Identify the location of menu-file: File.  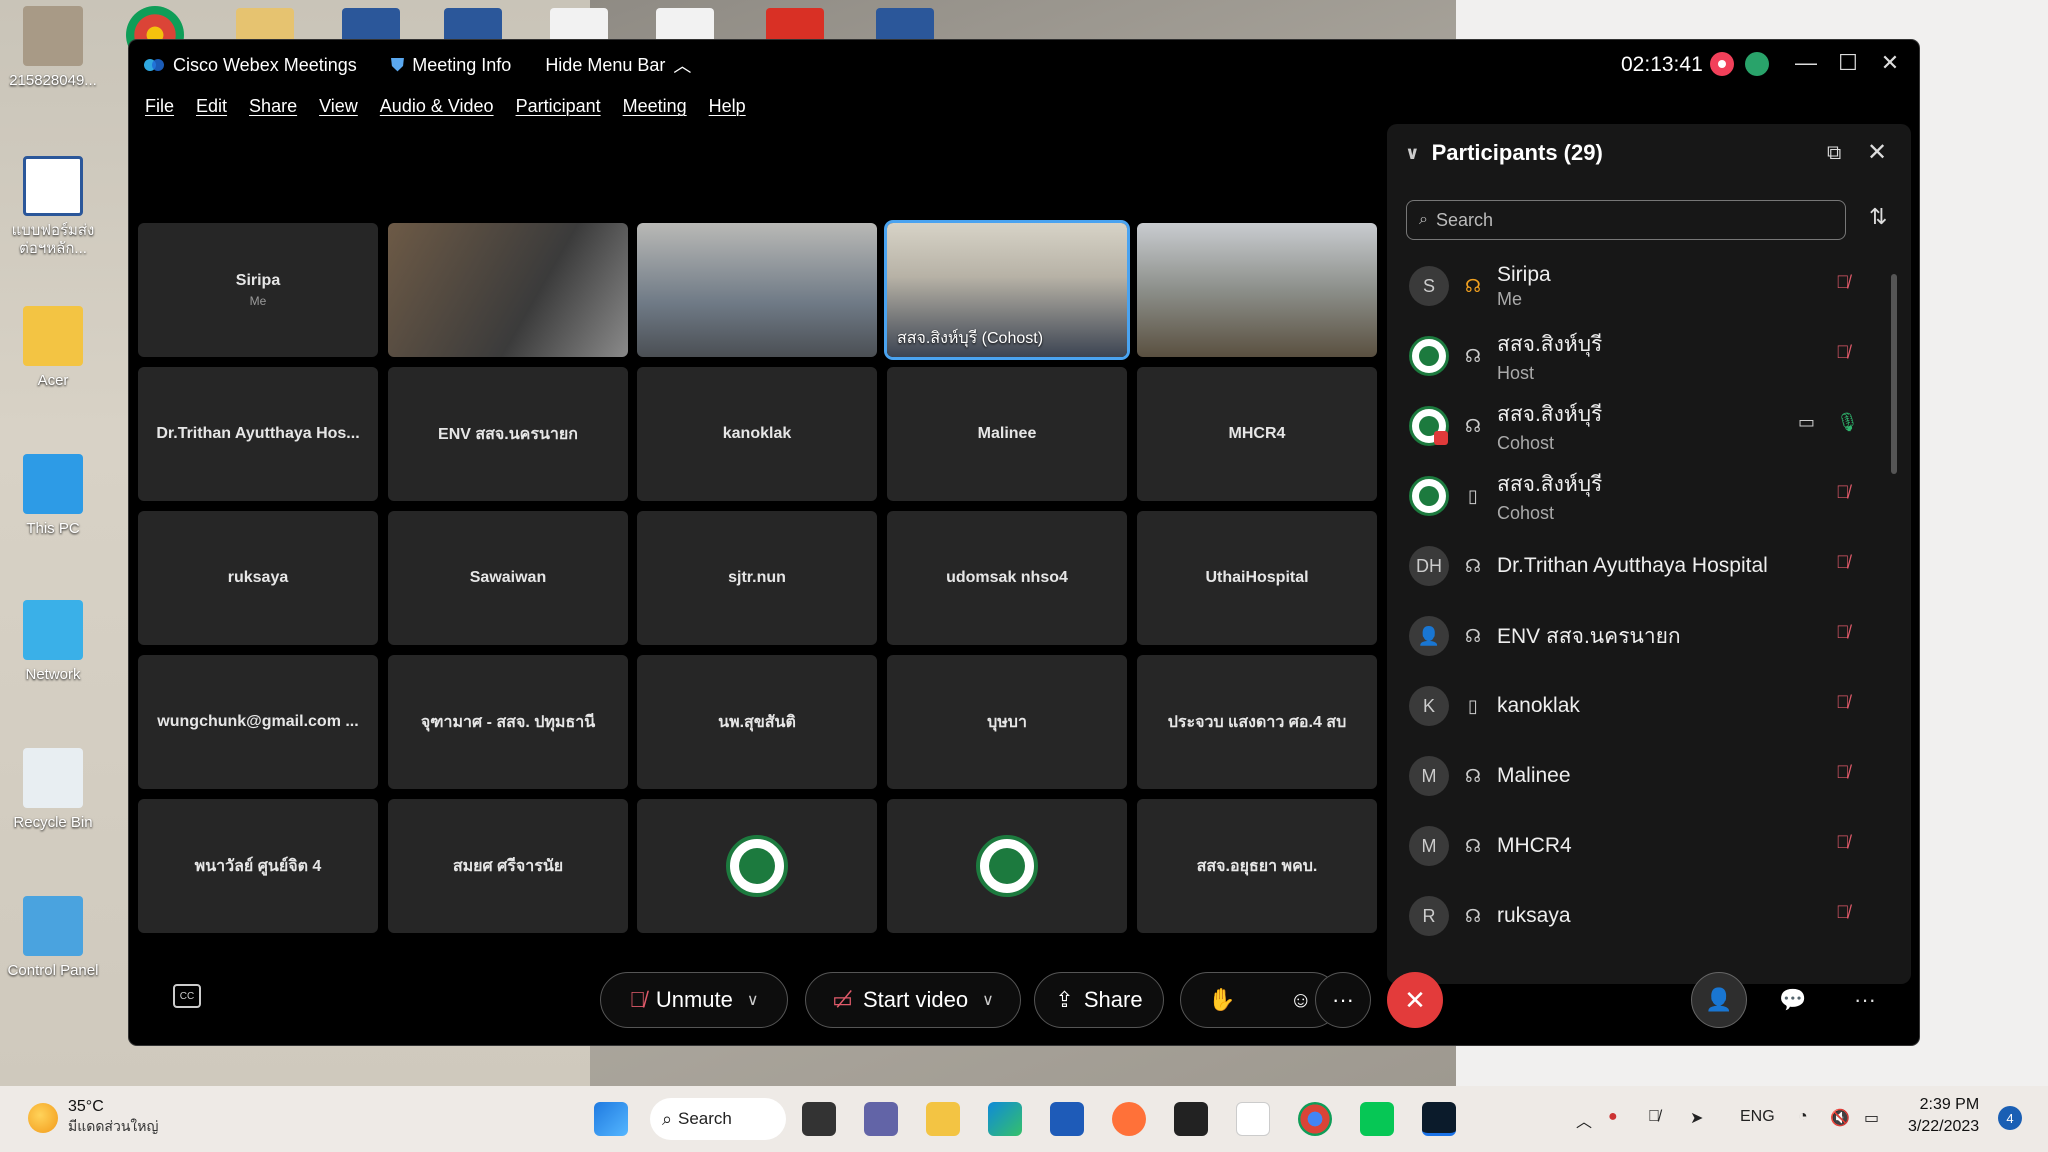
(159, 111).